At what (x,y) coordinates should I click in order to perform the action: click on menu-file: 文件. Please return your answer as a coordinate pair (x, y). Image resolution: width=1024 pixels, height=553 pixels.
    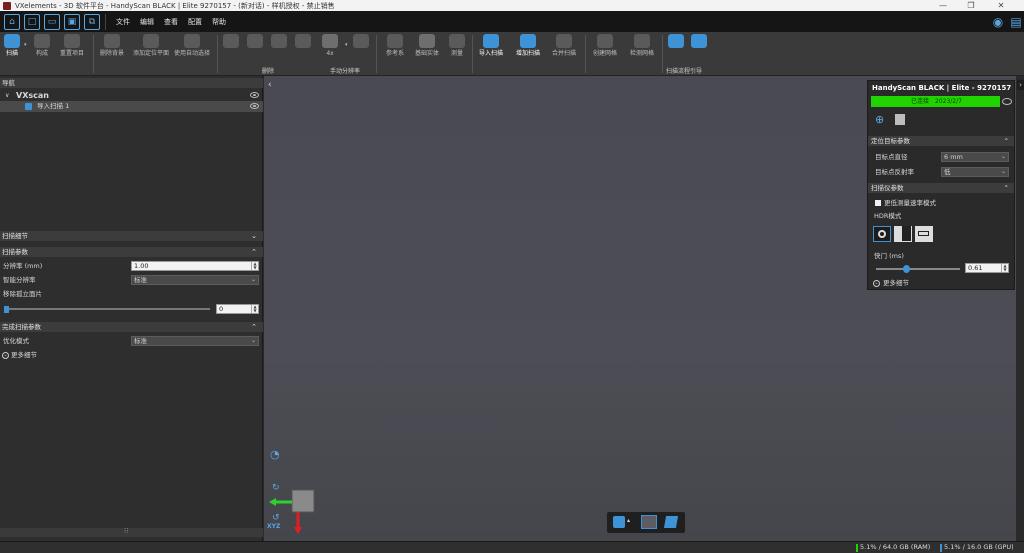
    Looking at the image, I should click on (123, 22).